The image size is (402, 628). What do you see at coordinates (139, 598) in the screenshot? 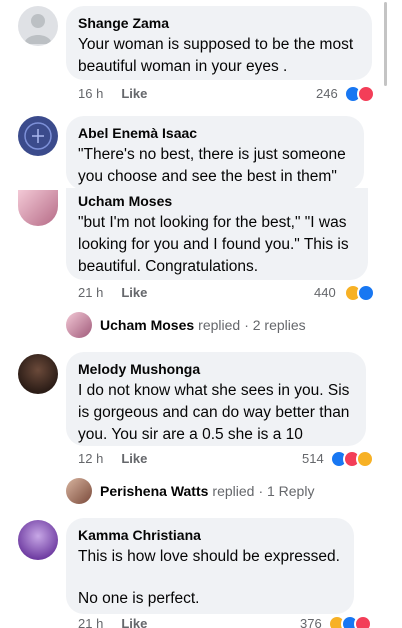
I see `comment-text: No one is perfect.` at bounding box center [139, 598].